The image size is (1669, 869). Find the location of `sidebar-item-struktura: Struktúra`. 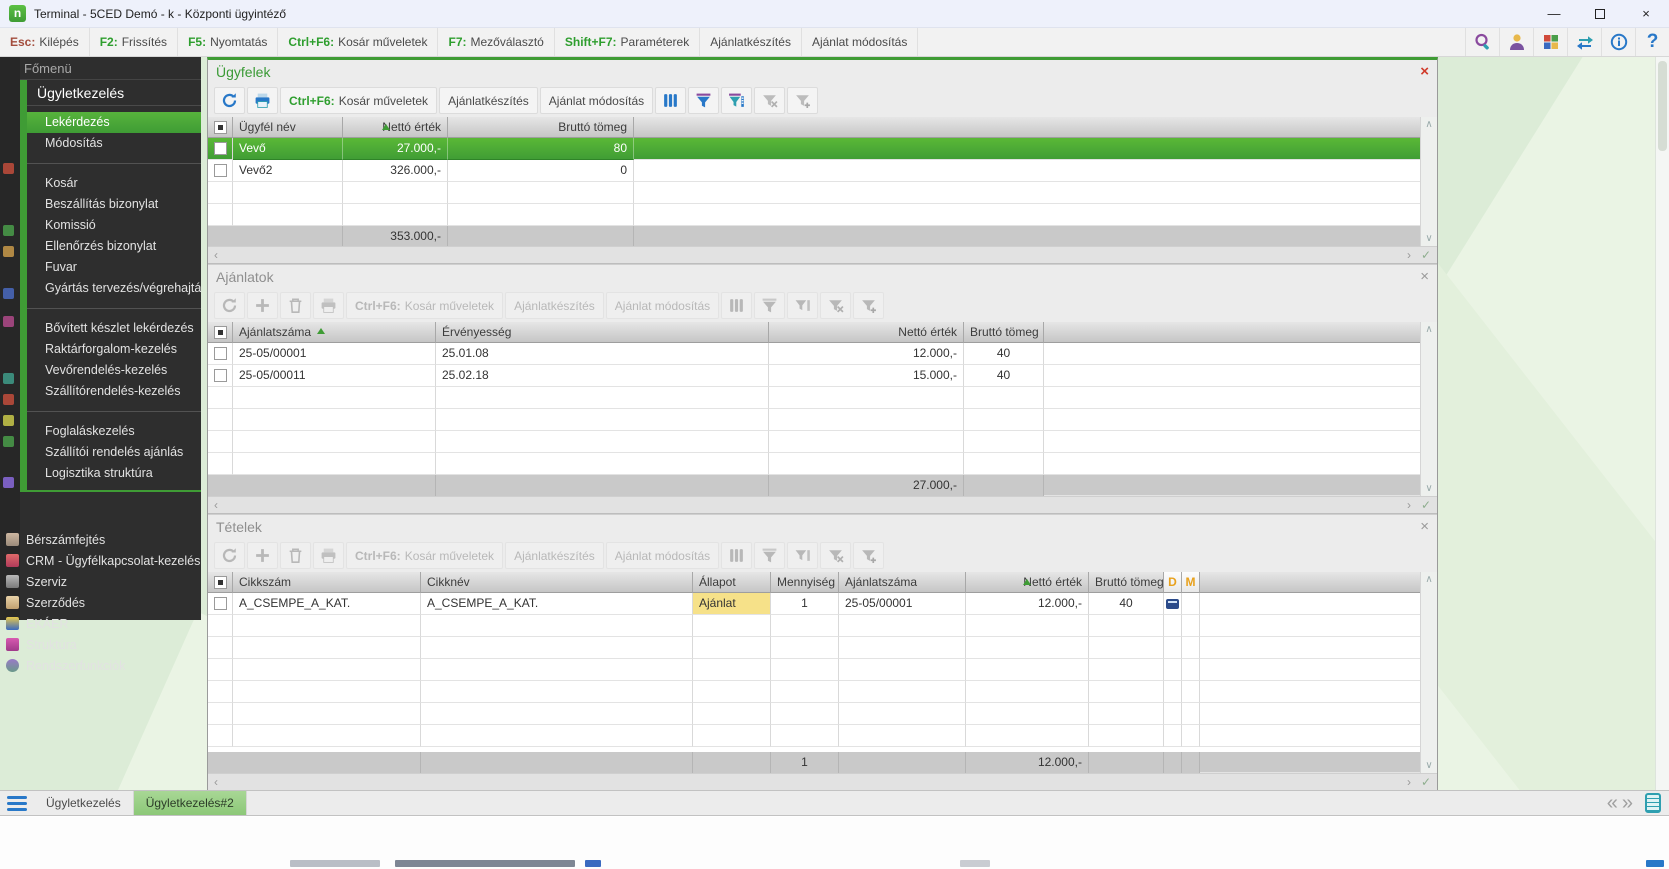

sidebar-item-struktura: Struktúra is located at coordinates (100, 644).